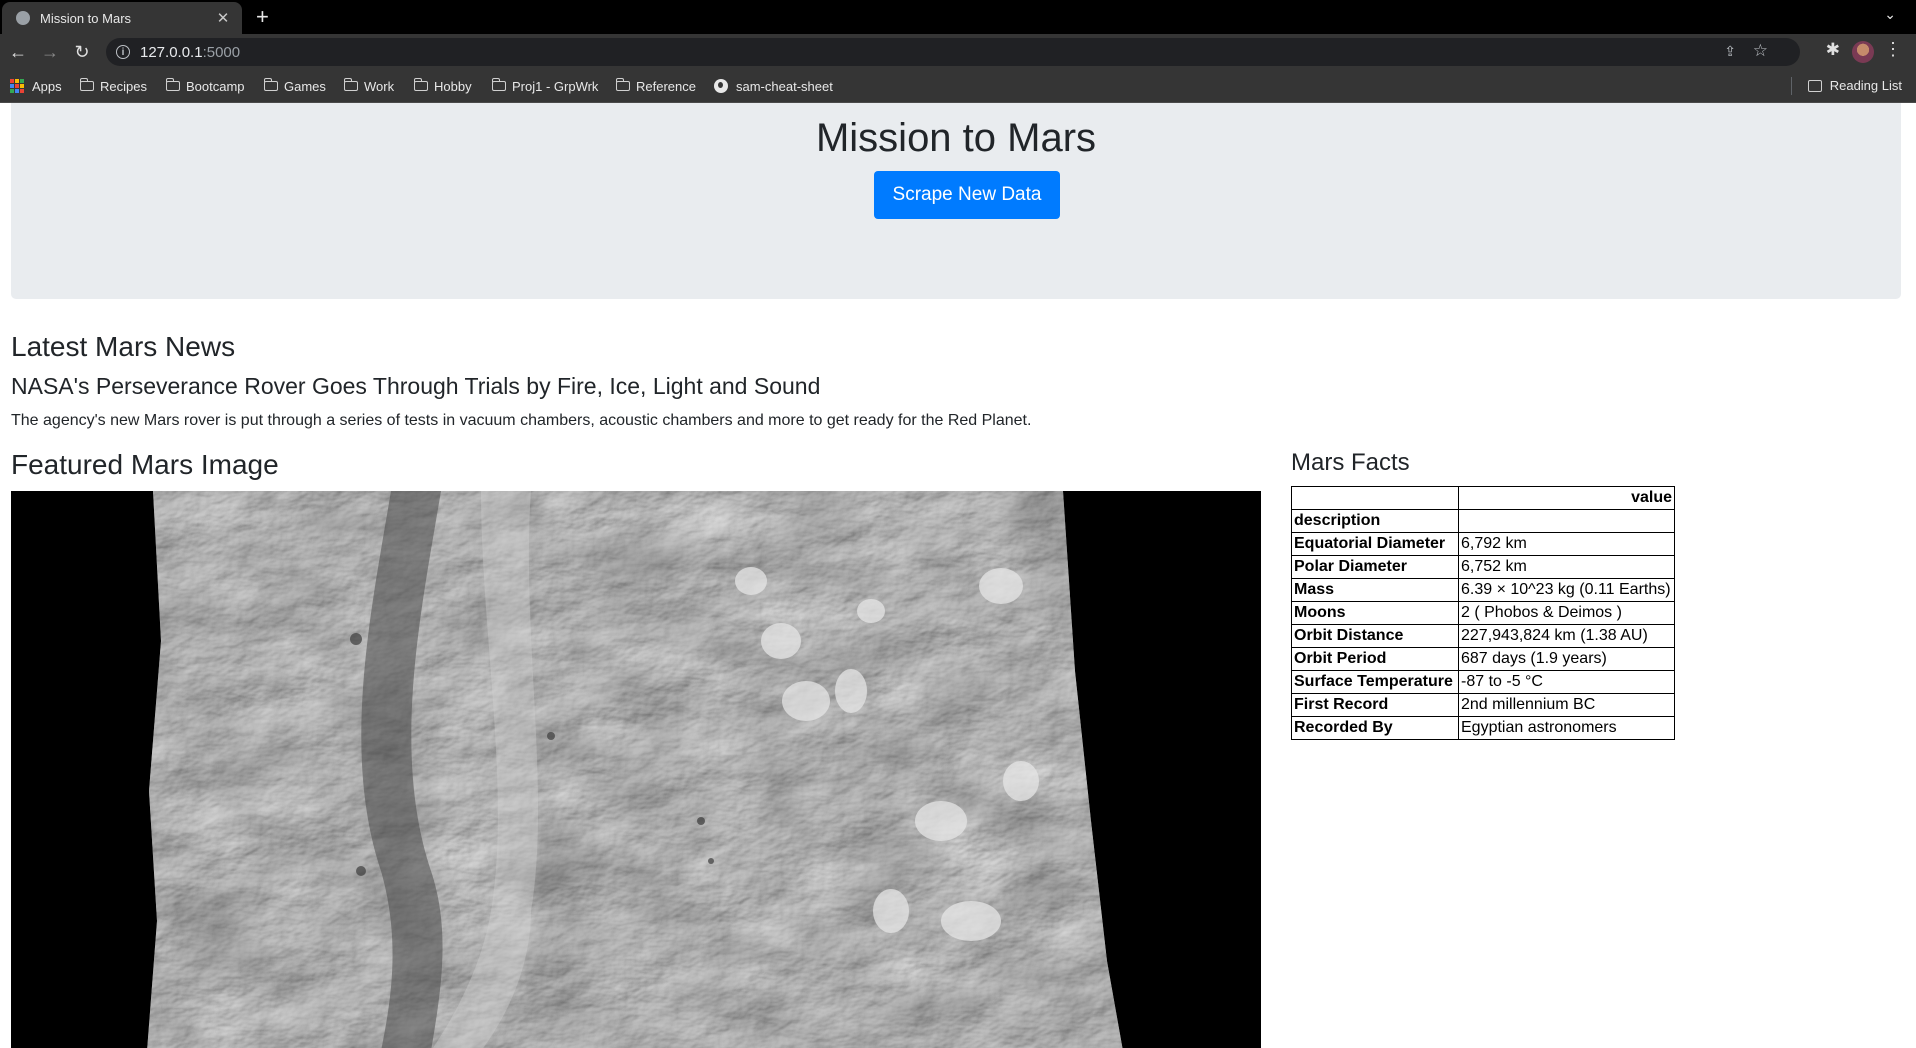 This screenshot has height=1048, width=1916. I want to click on bookmark-folder-games: Games, so click(294, 86).